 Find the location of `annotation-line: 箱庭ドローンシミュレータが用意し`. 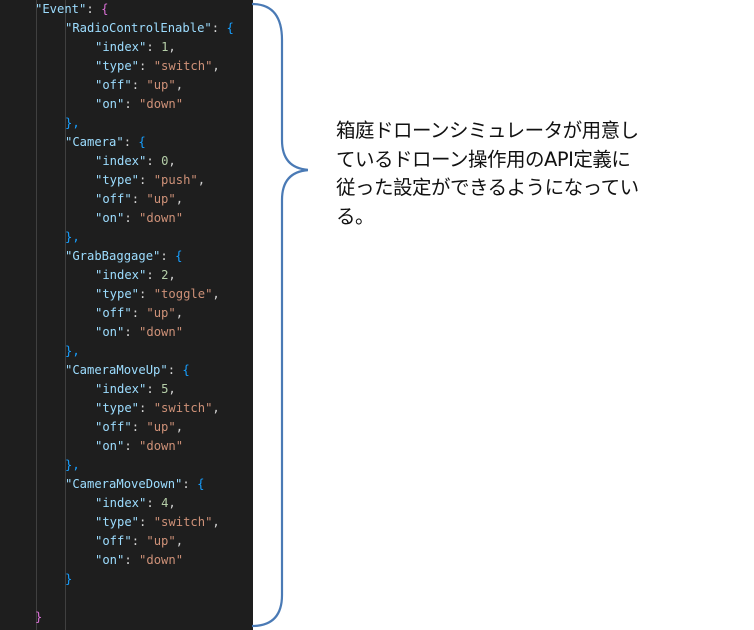

annotation-line: 箱庭ドローンシミュレータが用意し is located at coordinates (487, 130).